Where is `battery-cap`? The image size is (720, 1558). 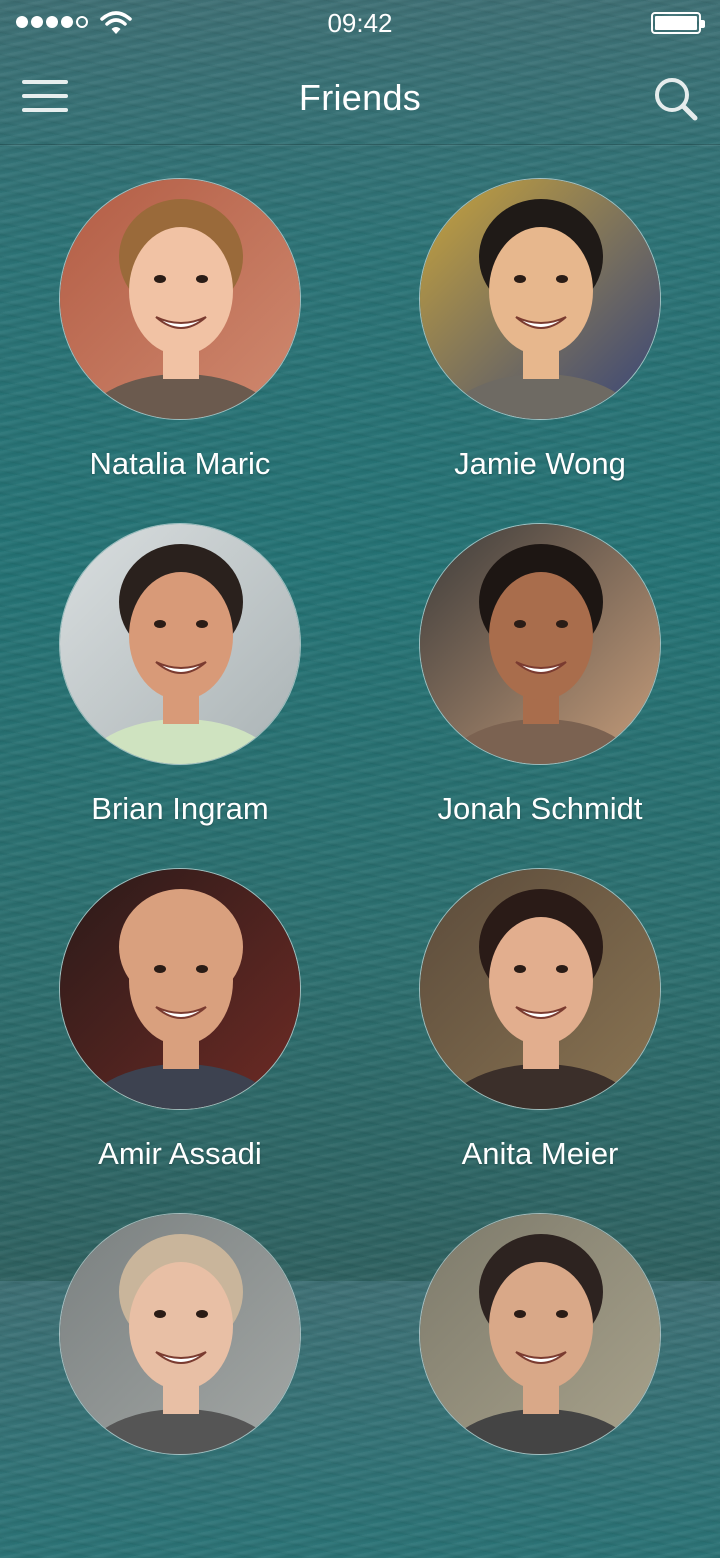
battery-cap is located at coordinates (703, 24).